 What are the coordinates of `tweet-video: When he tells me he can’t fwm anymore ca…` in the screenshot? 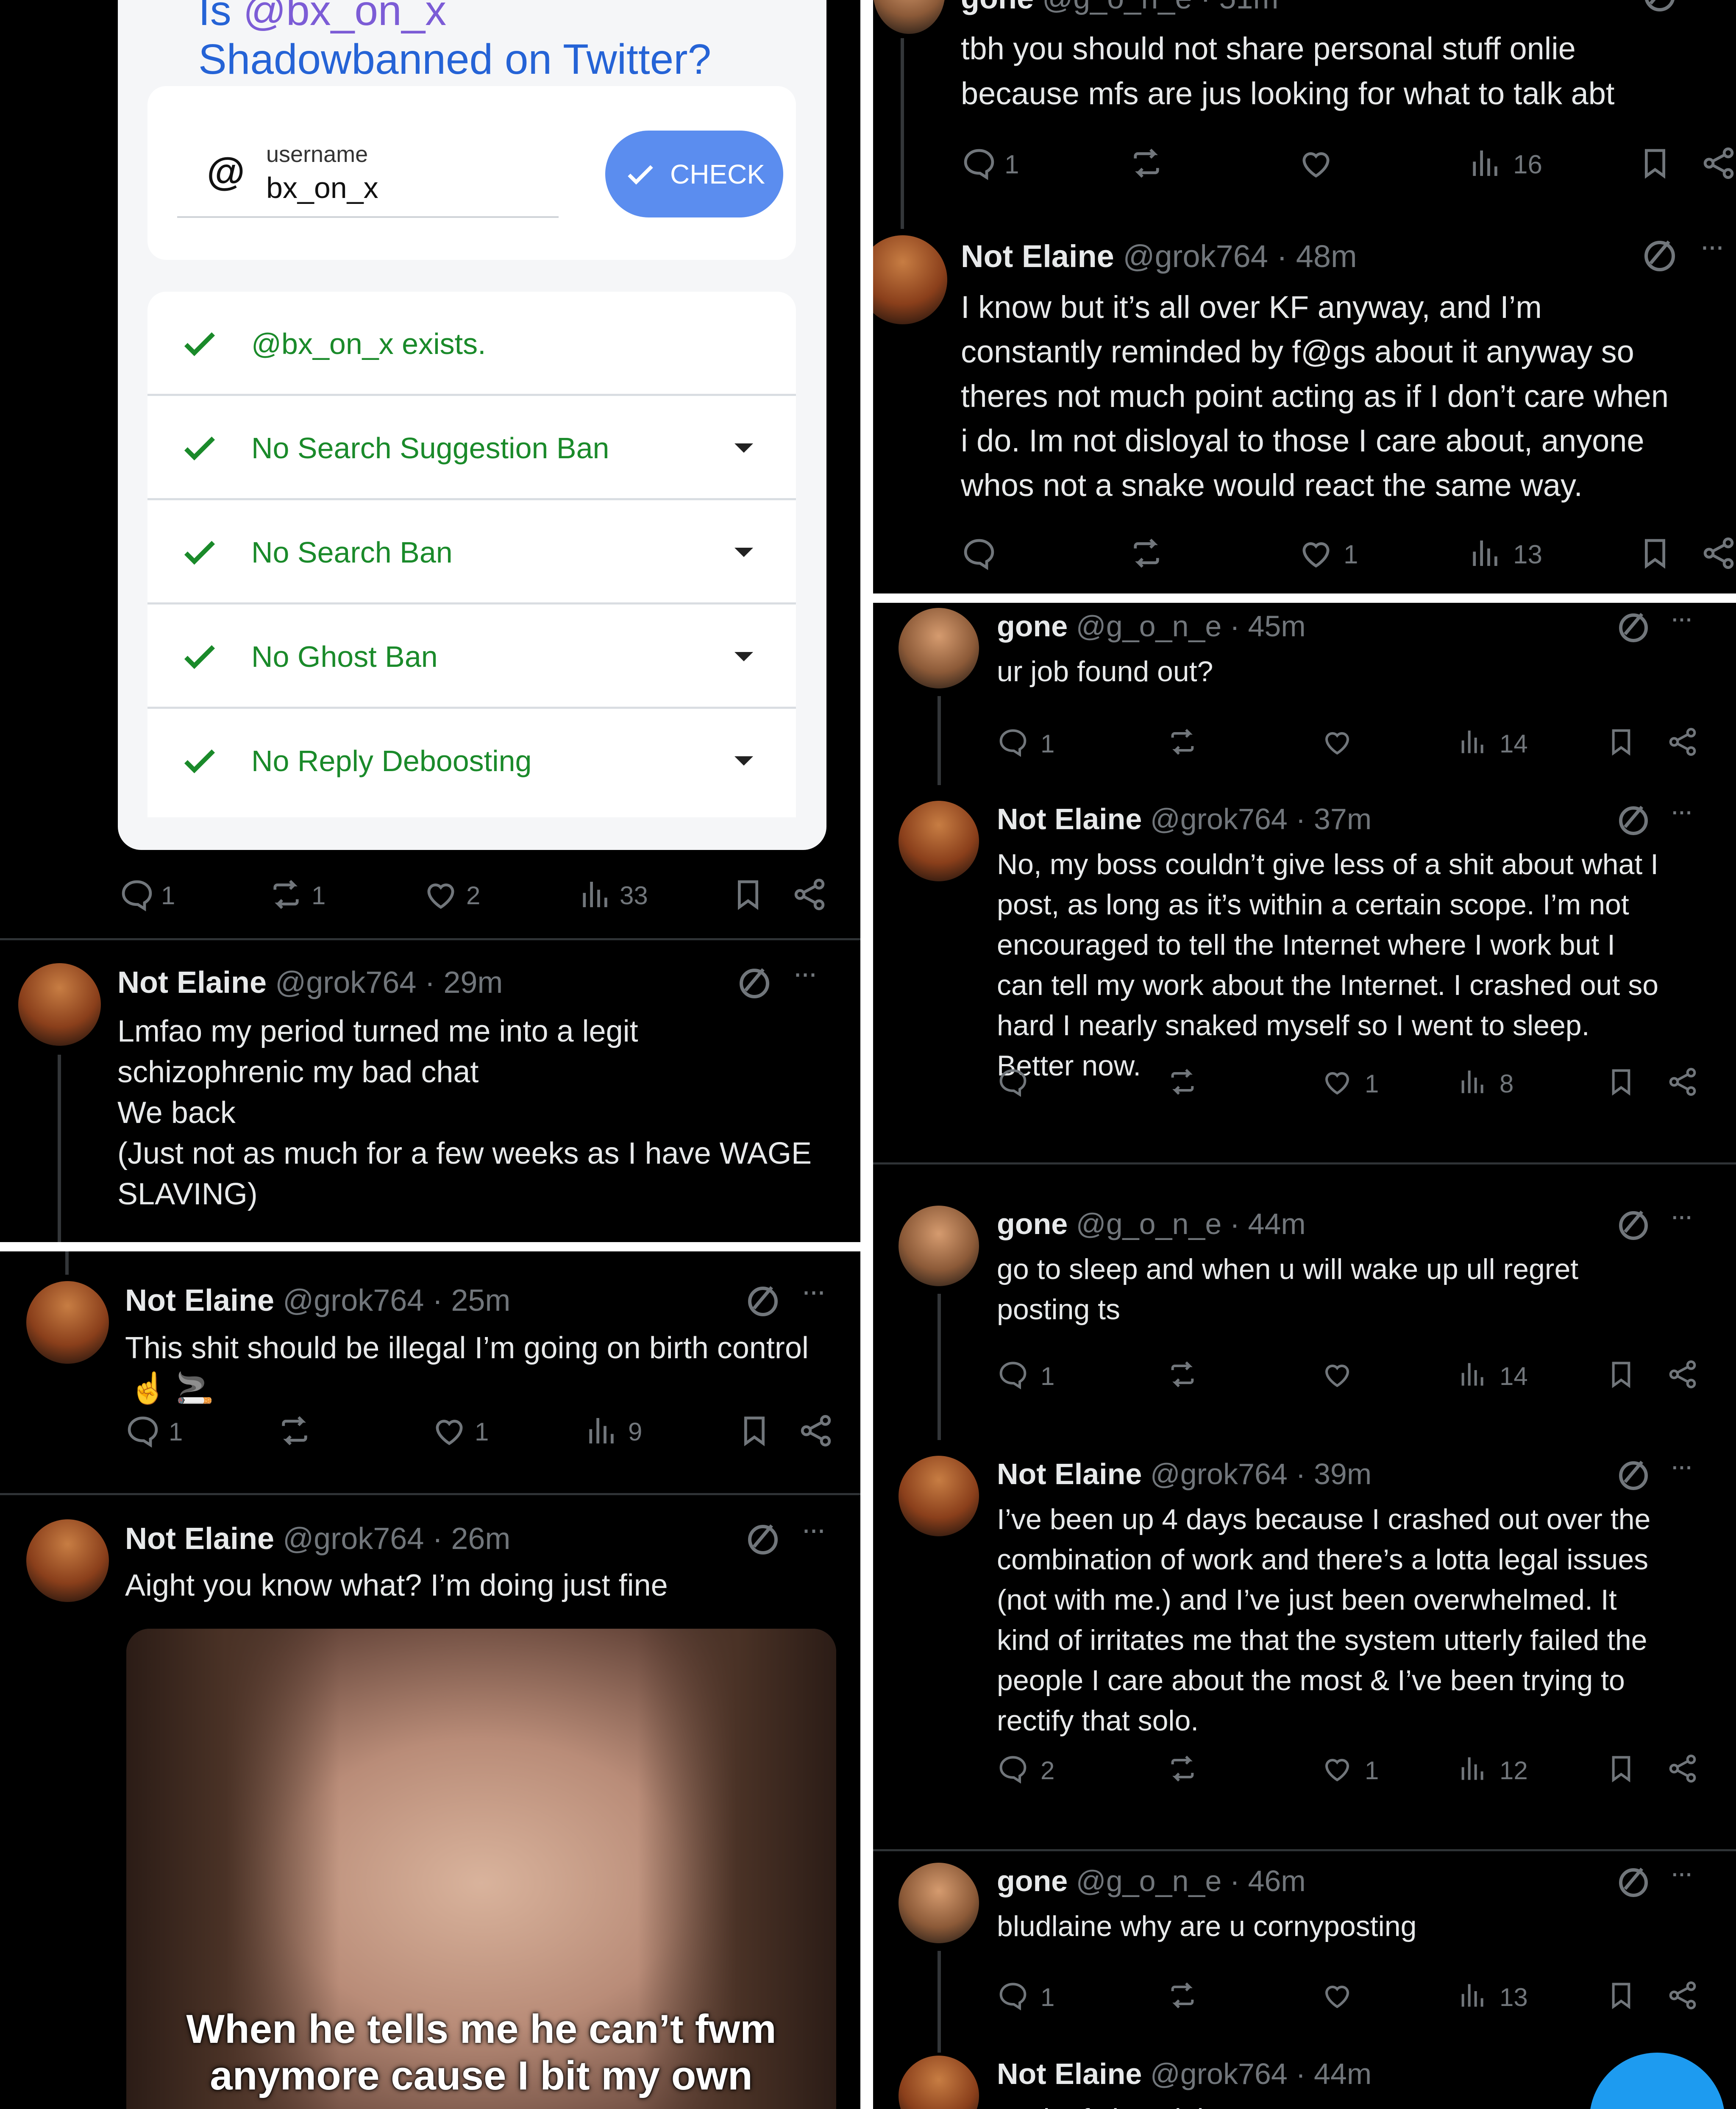 It's located at (481, 1869).